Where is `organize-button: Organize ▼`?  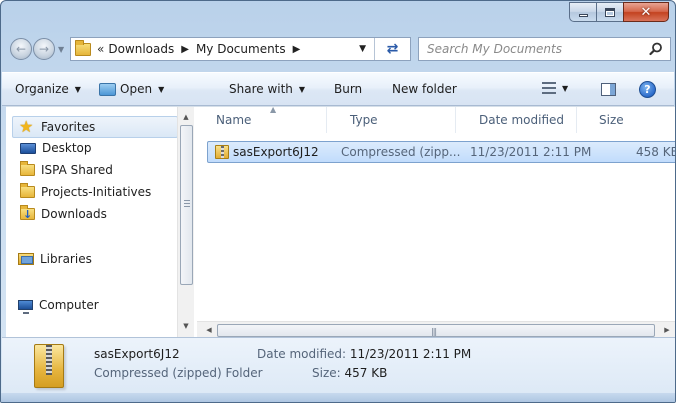 organize-button: Organize ▼ is located at coordinates (48, 89).